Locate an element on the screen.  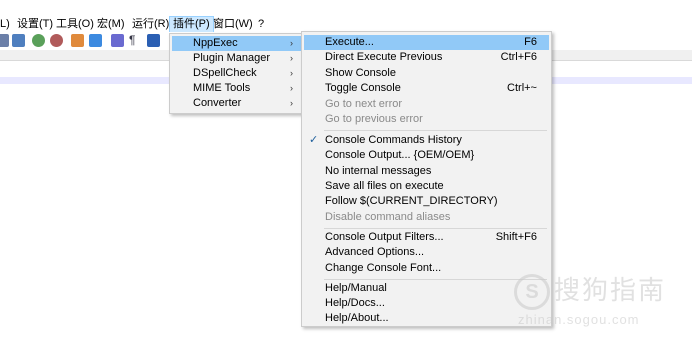
nppexec-item-direct-execute-previous: Direct Execute Previous Ctrl+F6 is located at coordinates (426, 57).